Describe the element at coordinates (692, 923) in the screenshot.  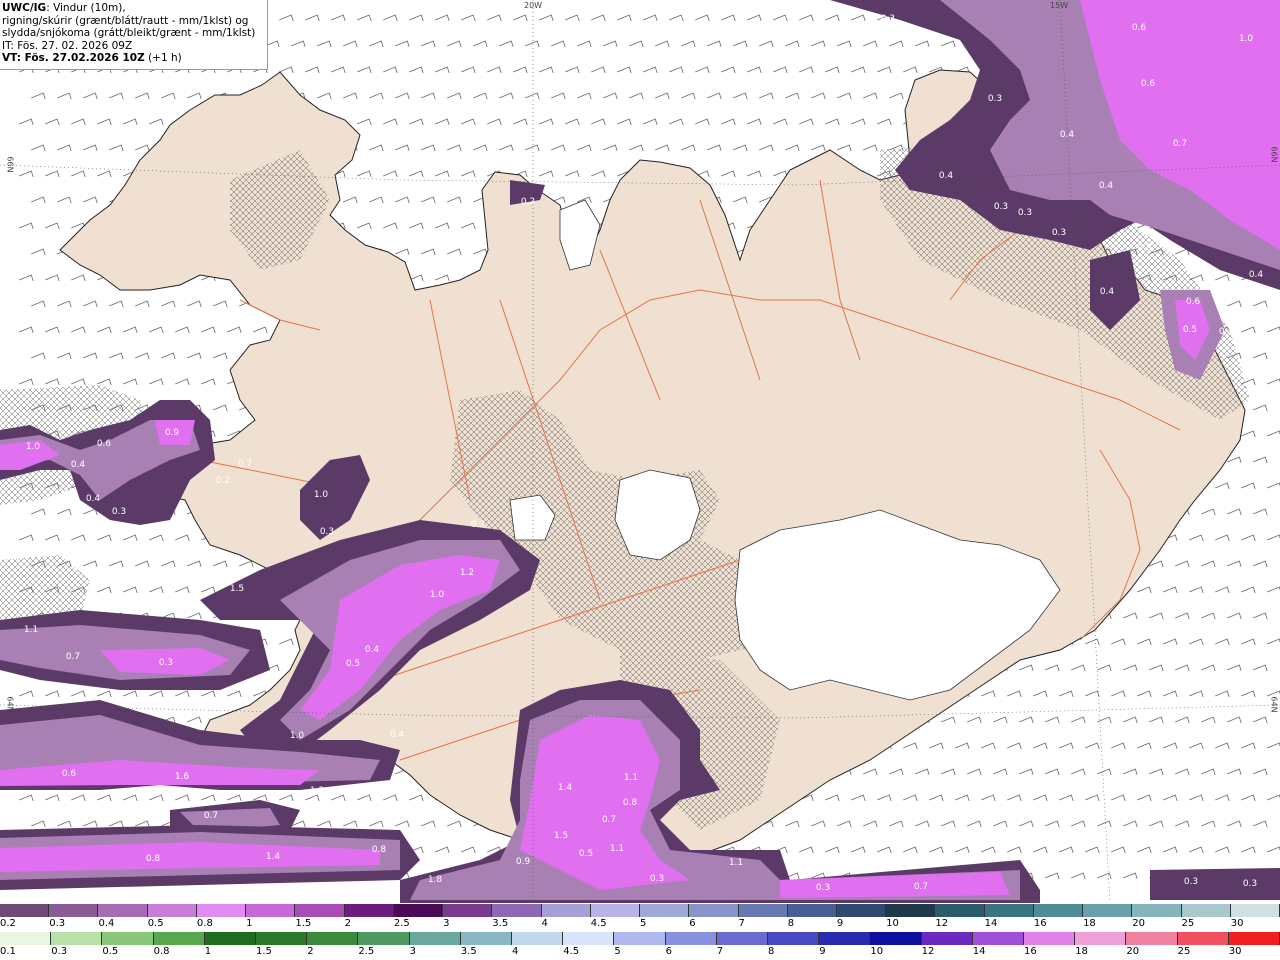
I see `legend-label: 6` at that location.